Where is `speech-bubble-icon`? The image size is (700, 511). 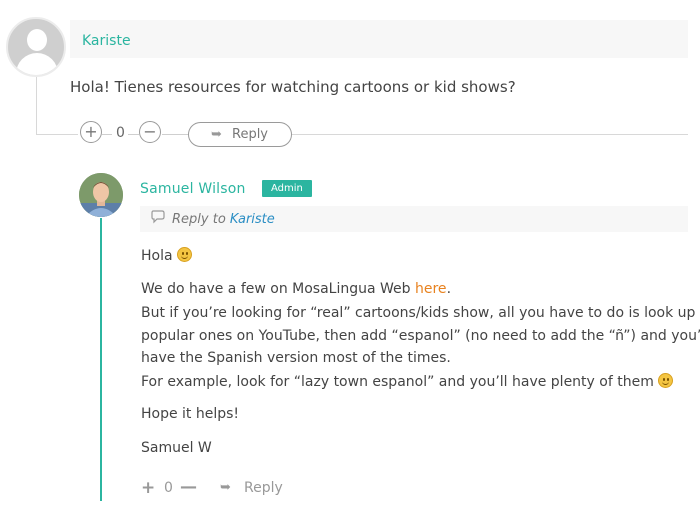
speech-bubble-icon is located at coordinates (159, 218).